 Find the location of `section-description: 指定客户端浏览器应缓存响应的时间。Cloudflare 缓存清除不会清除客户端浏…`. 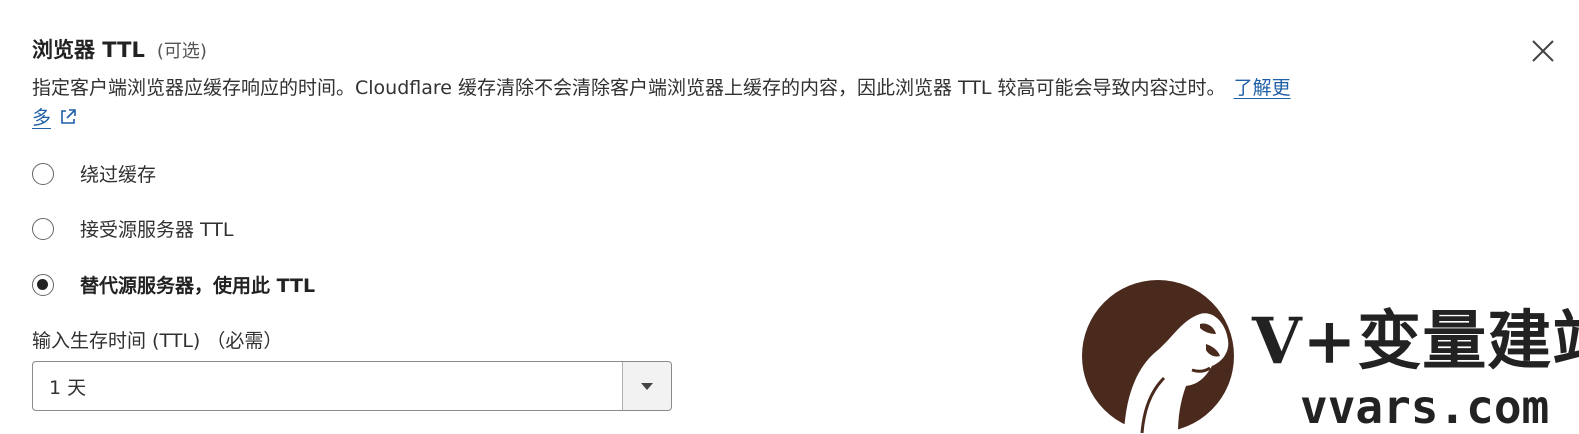

section-description: 指定客户端浏览器应缓存响应的时间。Cloudflare 缓存清除不会清除客户端浏… is located at coordinates (667, 103).